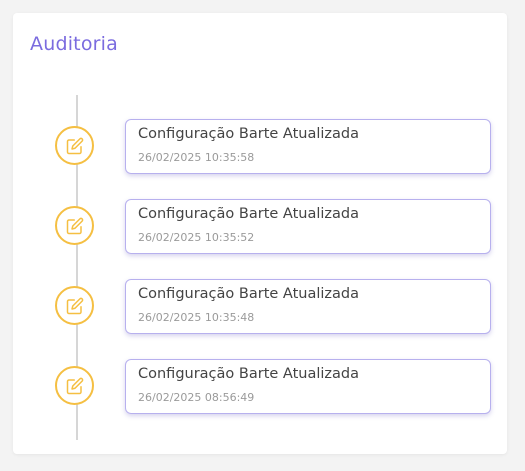  What do you see at coordinates (196, 397) in the screenshot?
I see `entry-timestamp: 26/02/2025 08:56:49` at bounding box center [196, 397].